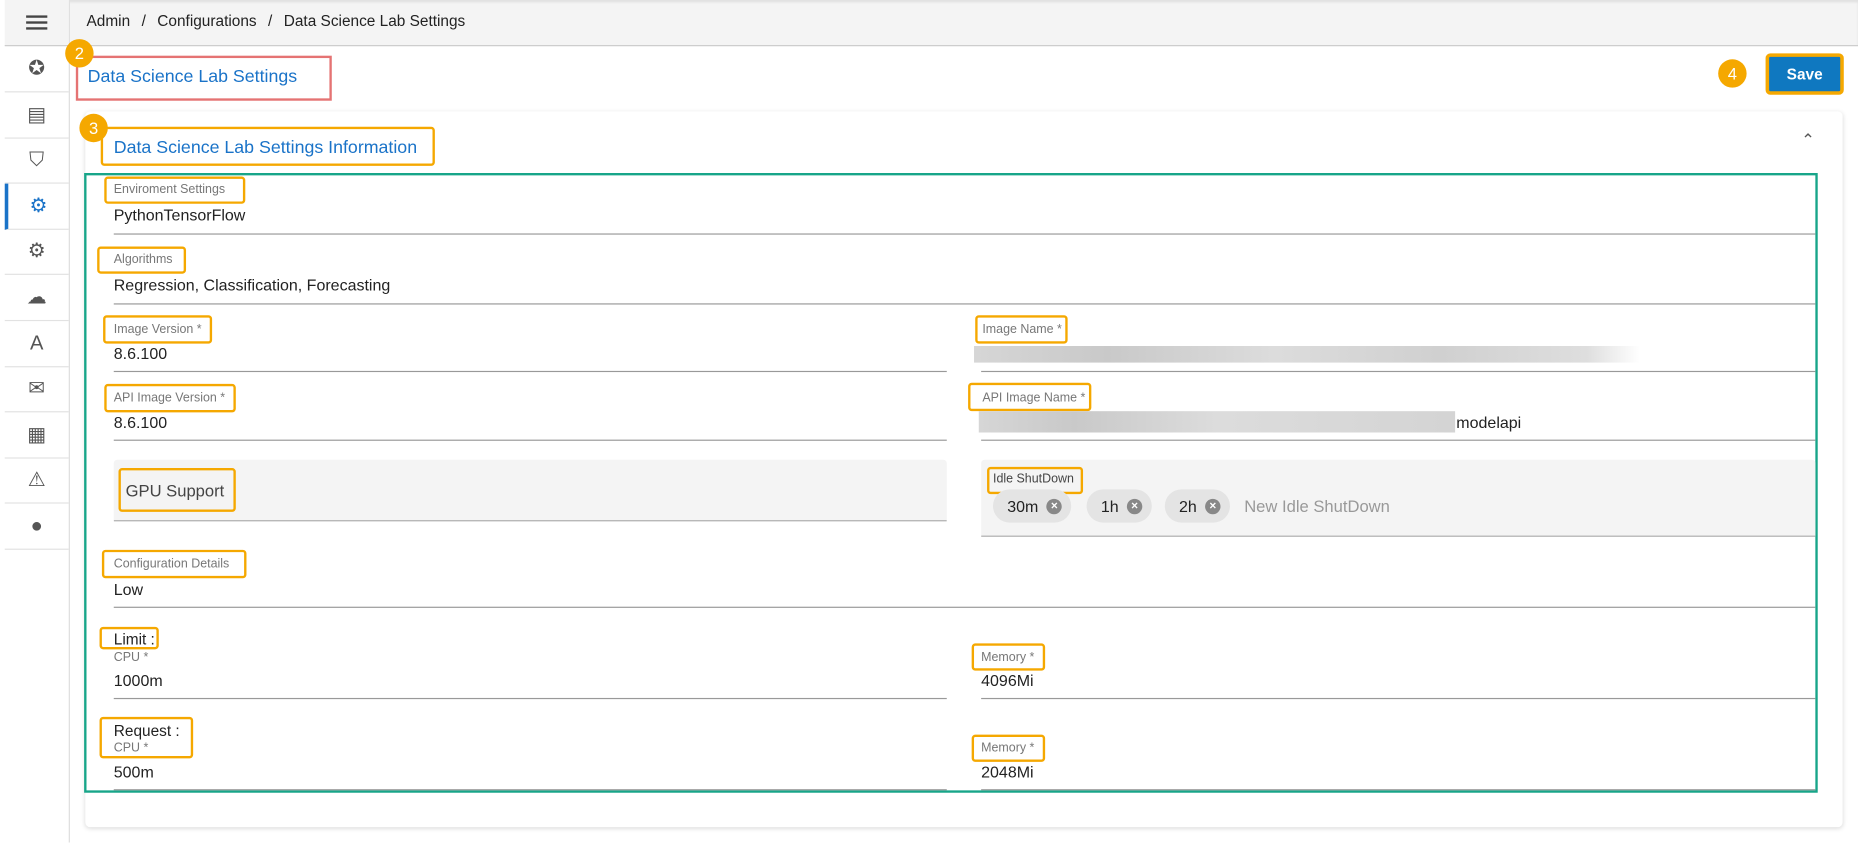 The width and height of the screenshot is (1858, 843). I want to click on sidebar-item-server-alert: ⚠, so click(36, 481).